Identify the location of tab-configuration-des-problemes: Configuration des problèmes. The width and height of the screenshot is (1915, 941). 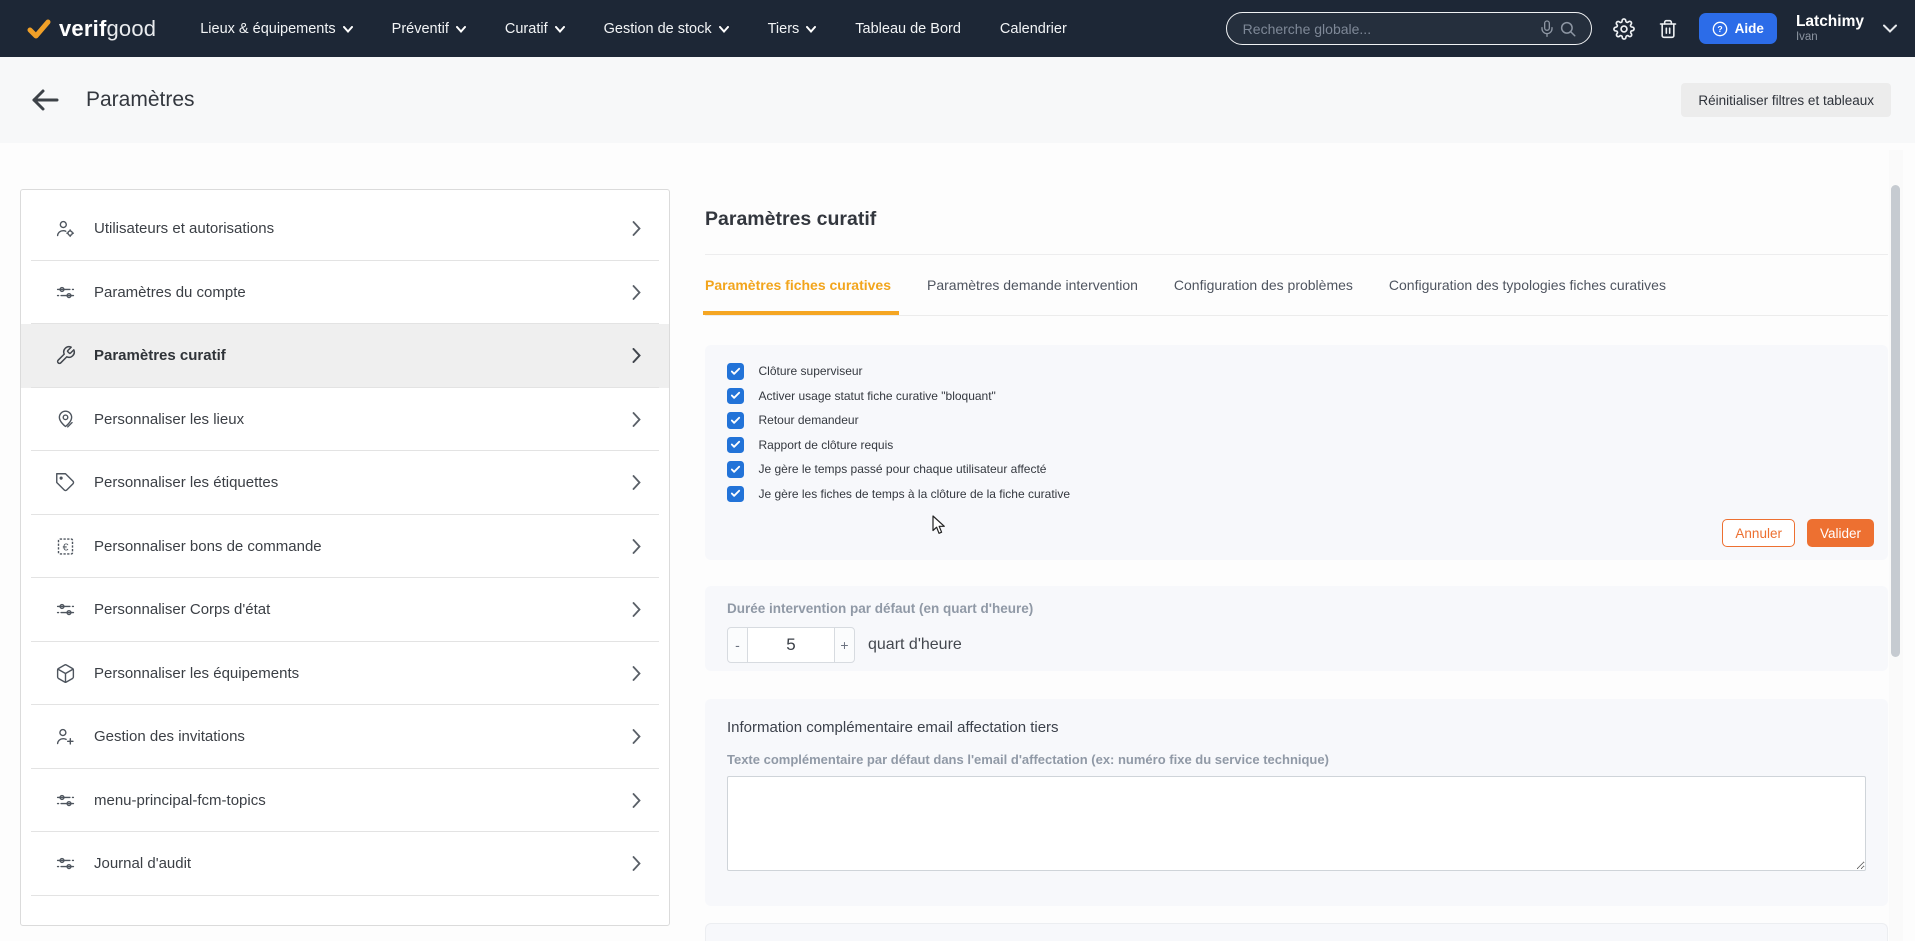
(1263, 285).